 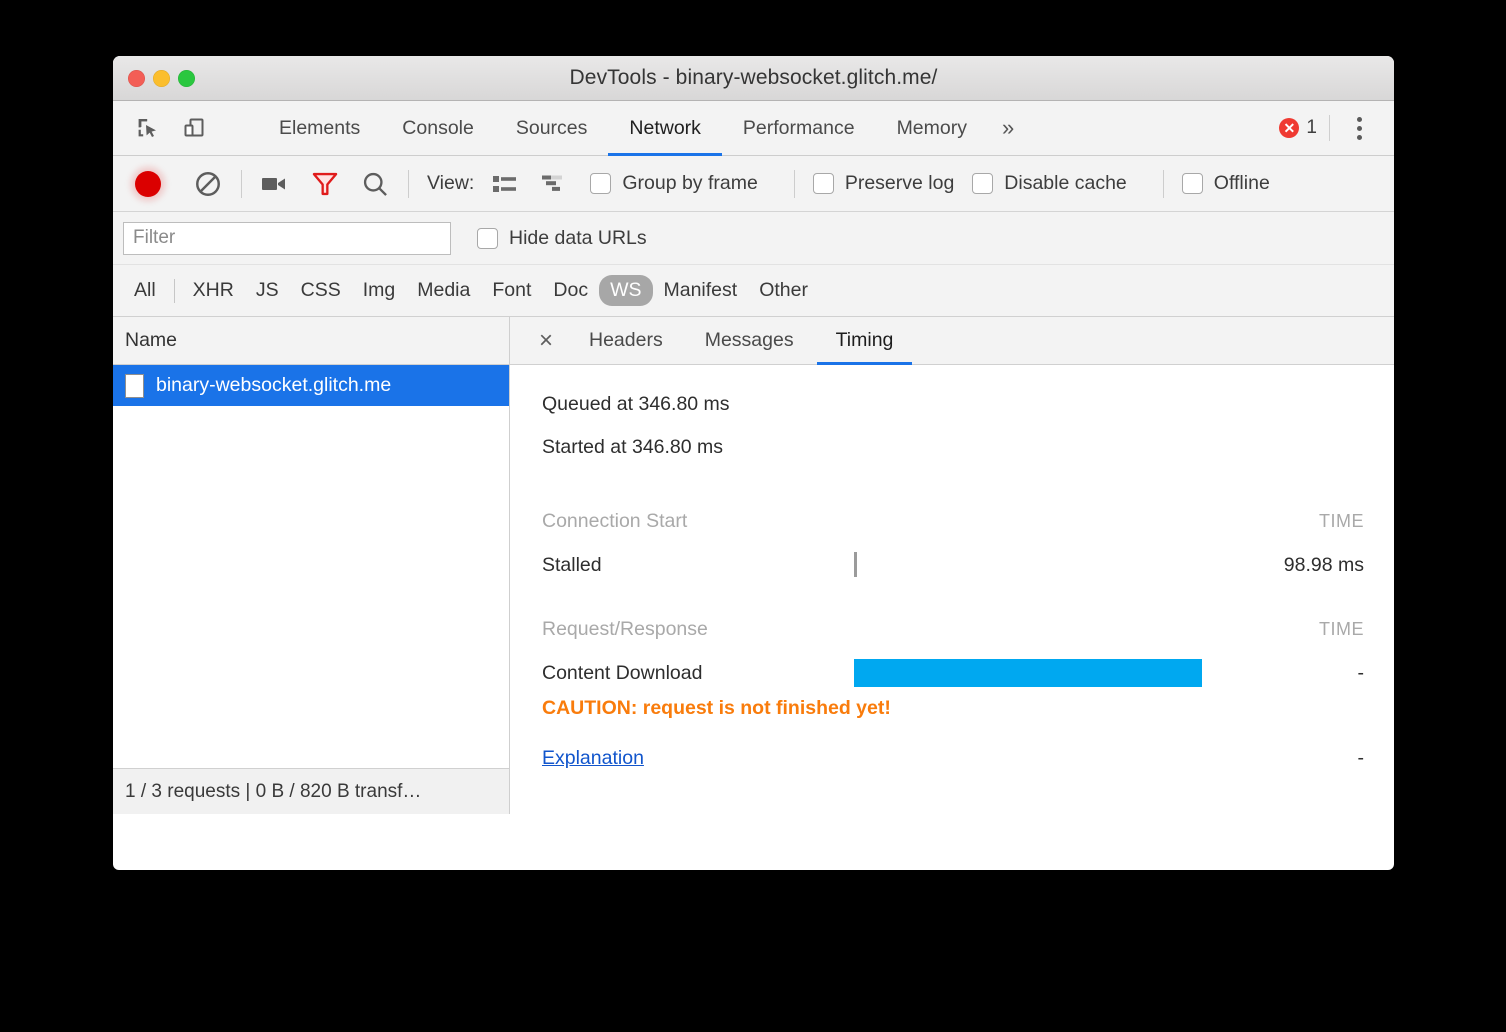 What do you see at coordinates (799, 128) in the screenshot?
I see `tab-performance: Performance` at bounding box center [799, 128].